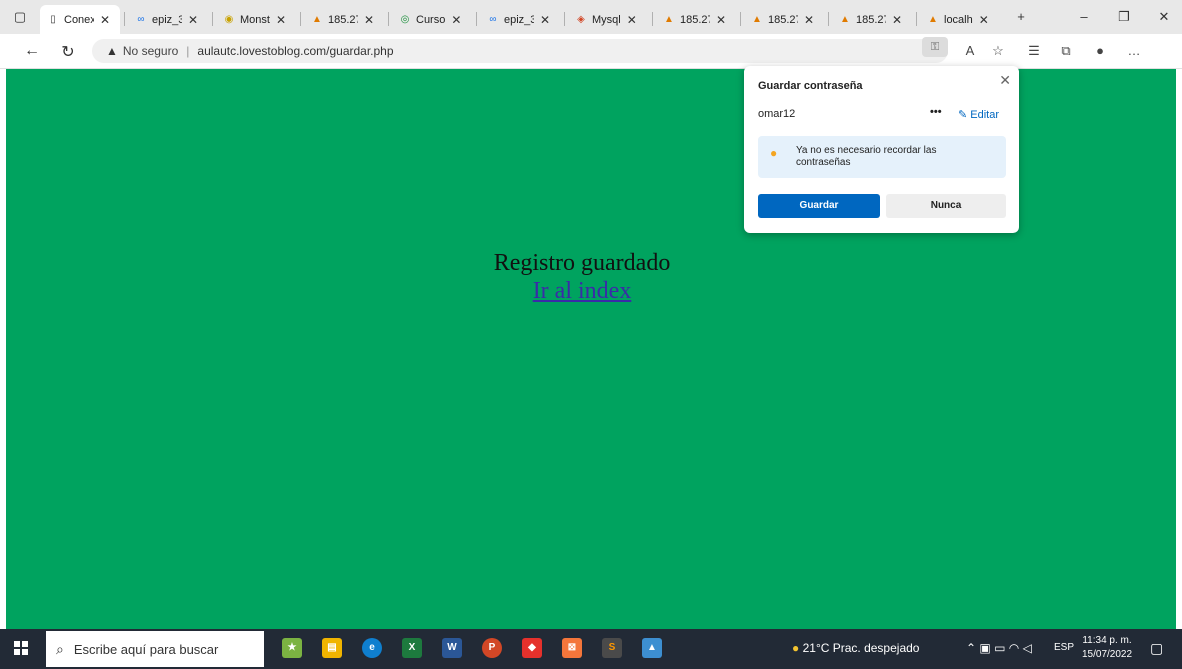  Describe the element at coordinates (1005, 80) in the screenshot. I see `close-icon: ✕` at that location.